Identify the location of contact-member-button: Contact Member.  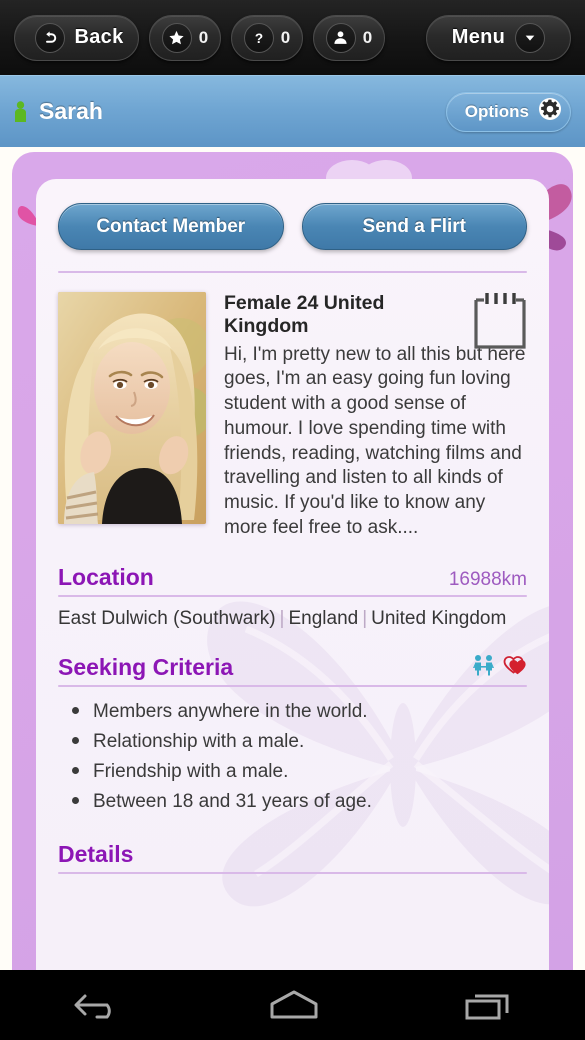
(171, 226).